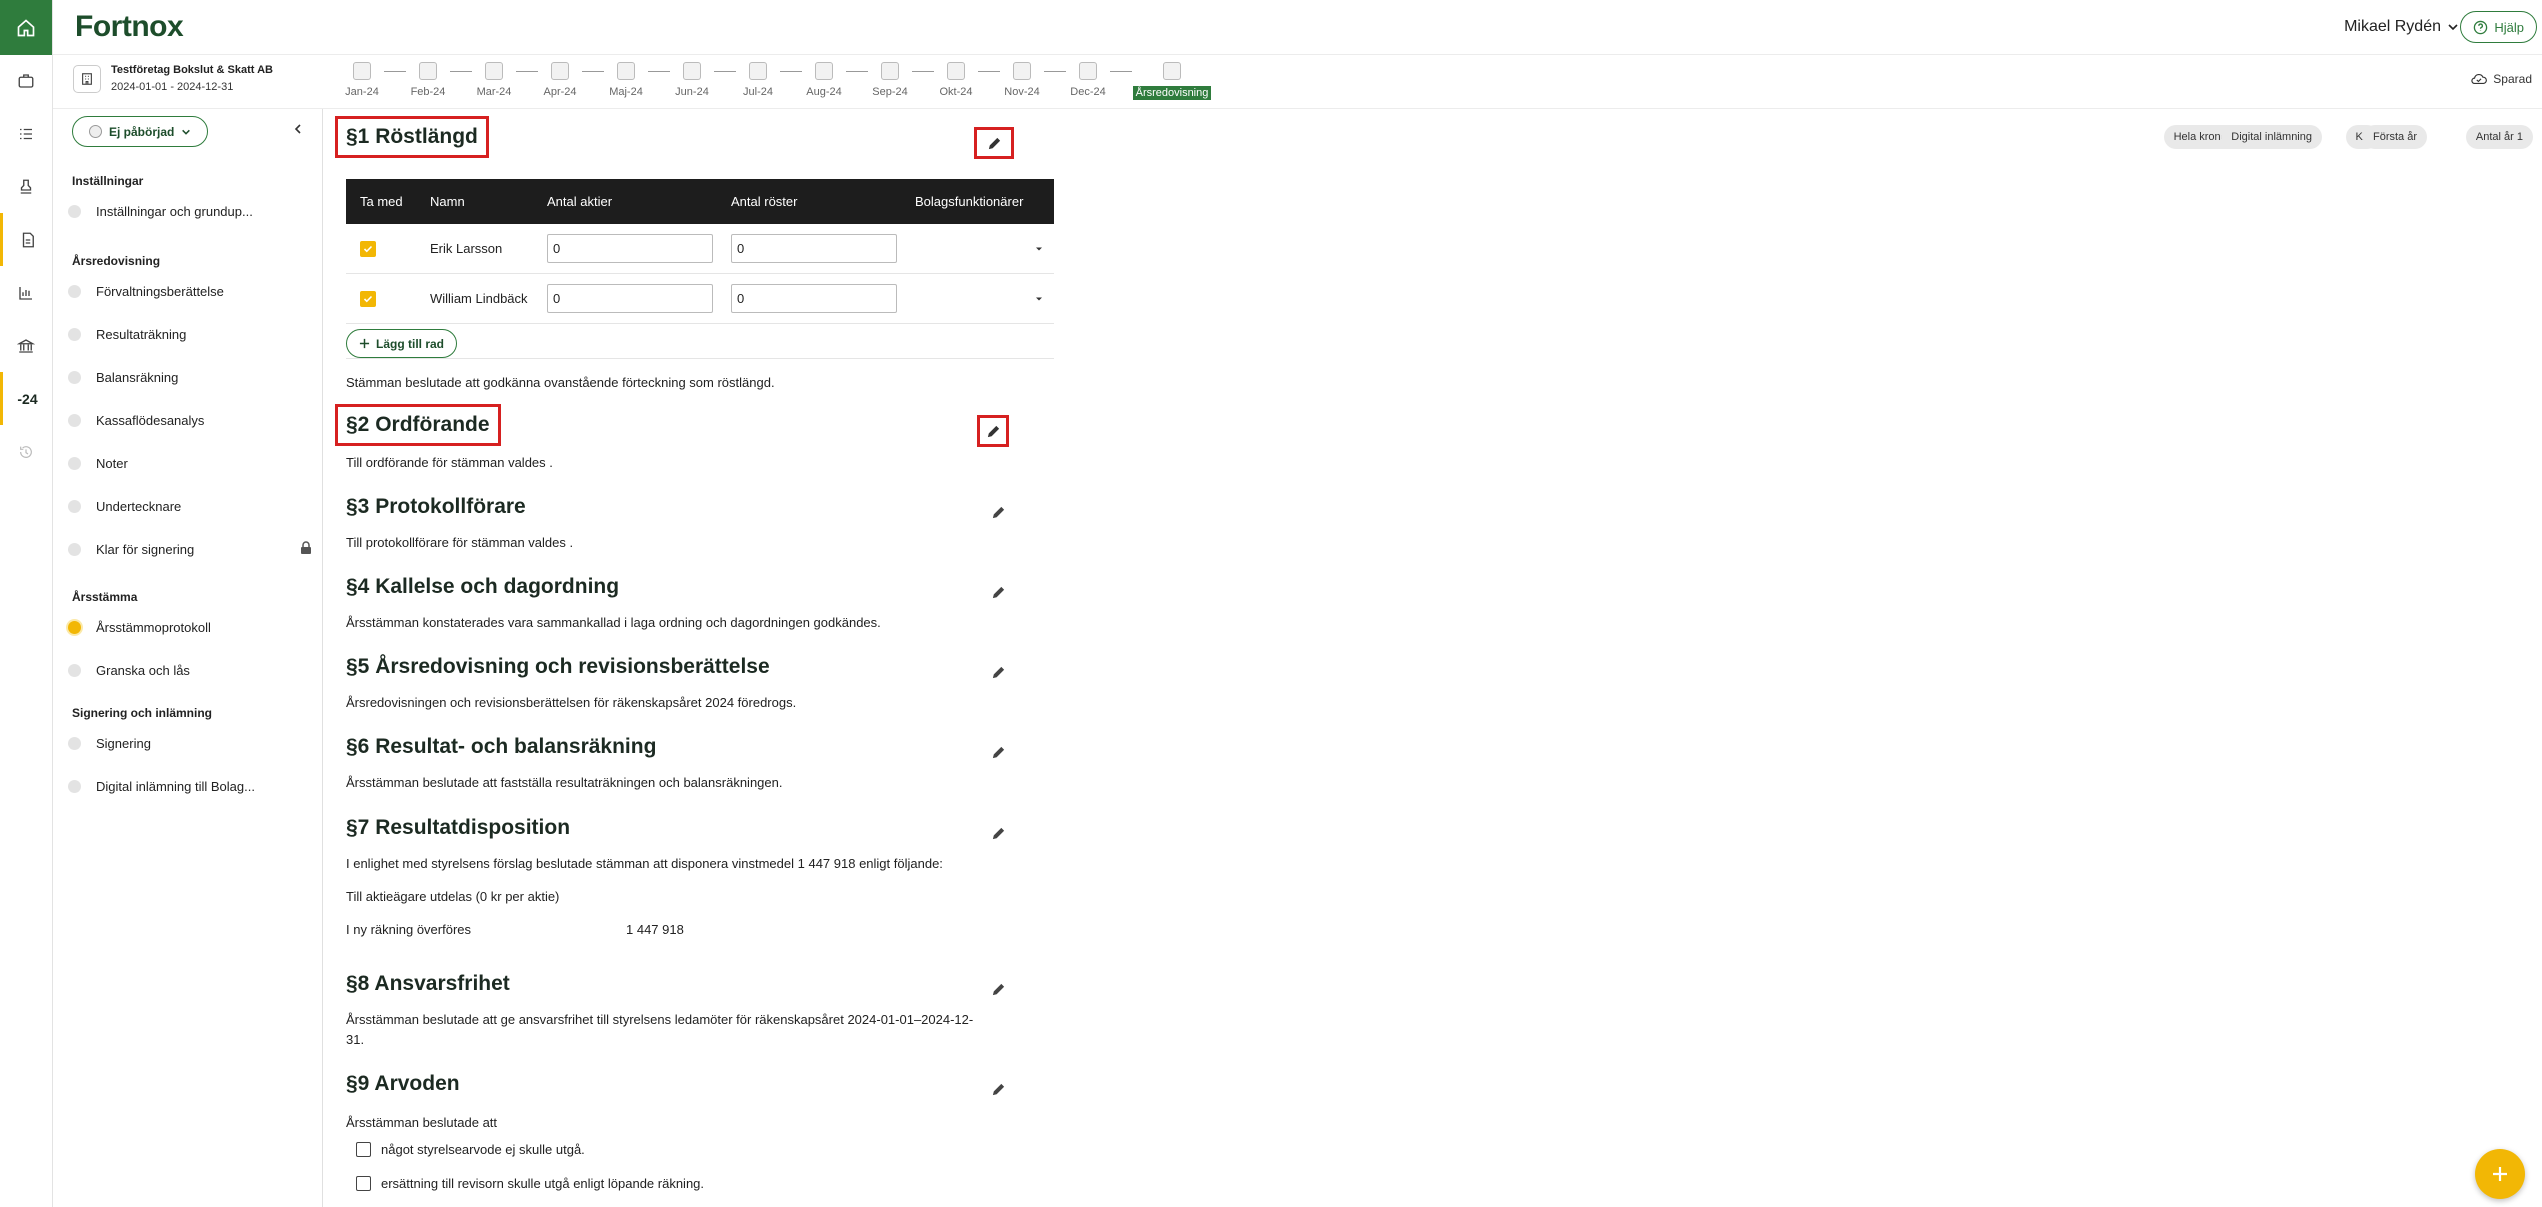  What do you see at coordinates (483, 1149) in the screenshot?
I see `board-fee-label: något styrelsearvode ej skulle utgå.` at bounding box center [483, 1149].